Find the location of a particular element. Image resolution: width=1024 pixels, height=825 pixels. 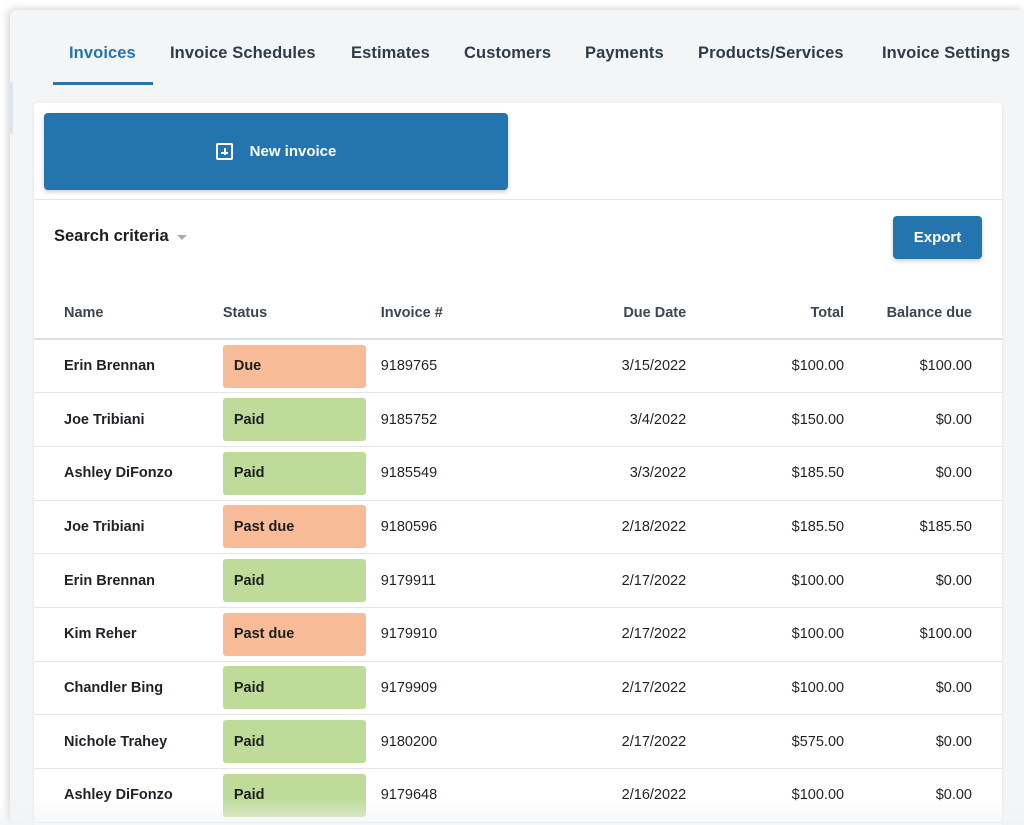

column-header-name: Name is located at coordinates (128, 313).